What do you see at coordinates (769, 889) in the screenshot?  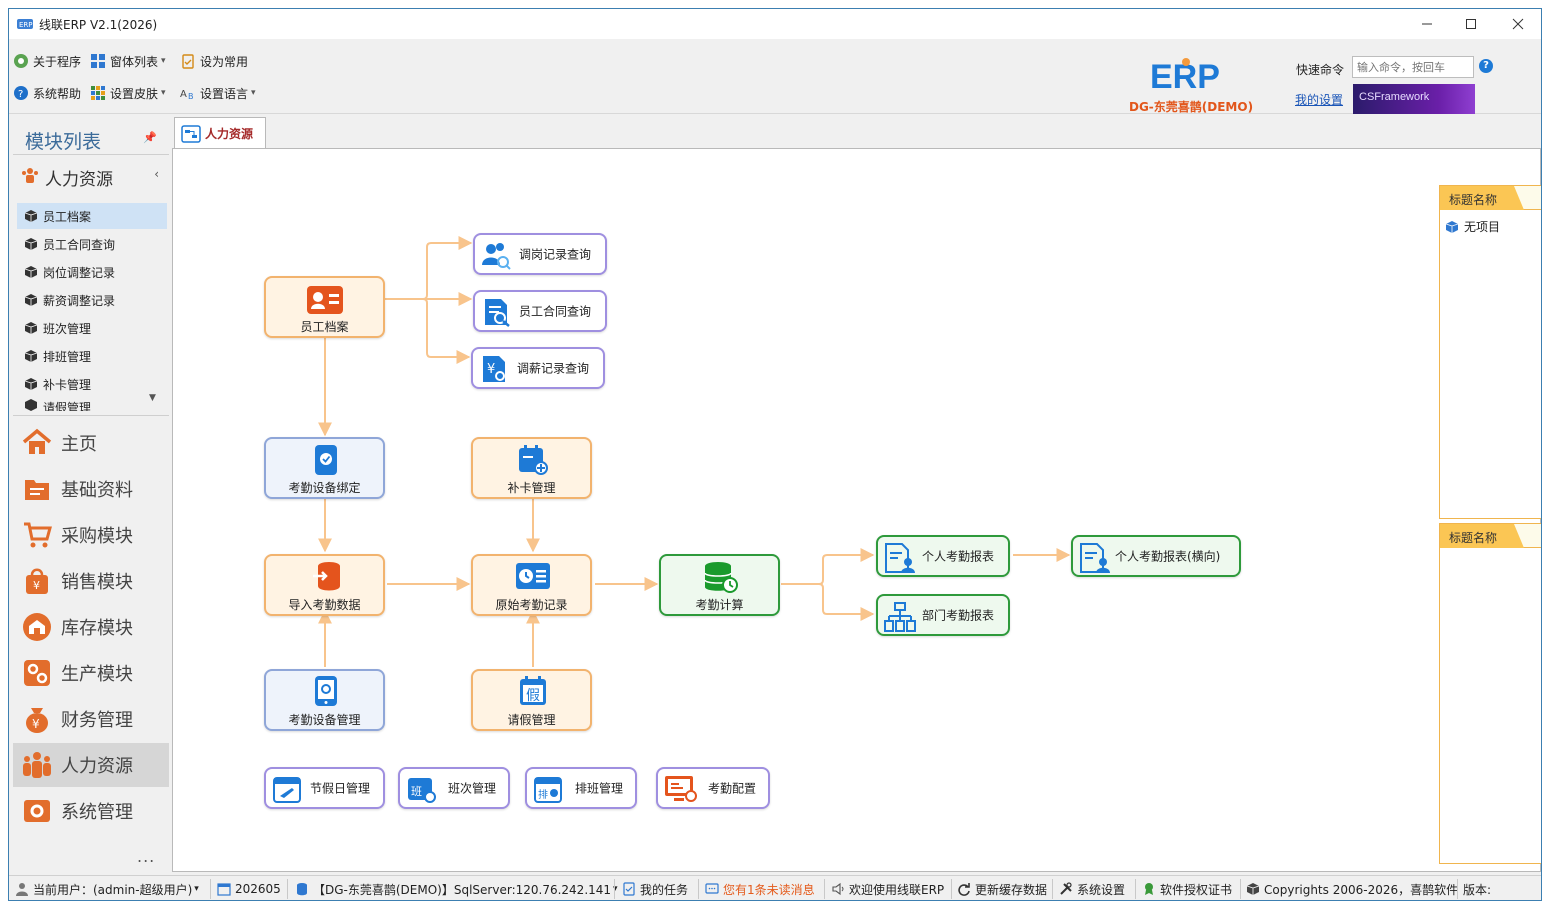 I see `unread-messages-label: 您有1条未读消息` at bounding box center [769, 889].